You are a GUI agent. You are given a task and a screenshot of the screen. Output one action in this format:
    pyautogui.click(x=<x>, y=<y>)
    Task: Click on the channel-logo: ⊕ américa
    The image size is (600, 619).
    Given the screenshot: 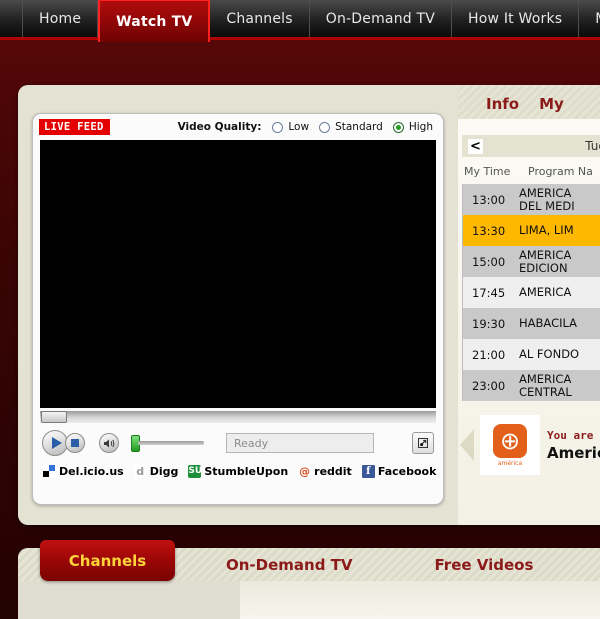 What is the action you would take?
    pyautogui.click(x=510, y=445)
    